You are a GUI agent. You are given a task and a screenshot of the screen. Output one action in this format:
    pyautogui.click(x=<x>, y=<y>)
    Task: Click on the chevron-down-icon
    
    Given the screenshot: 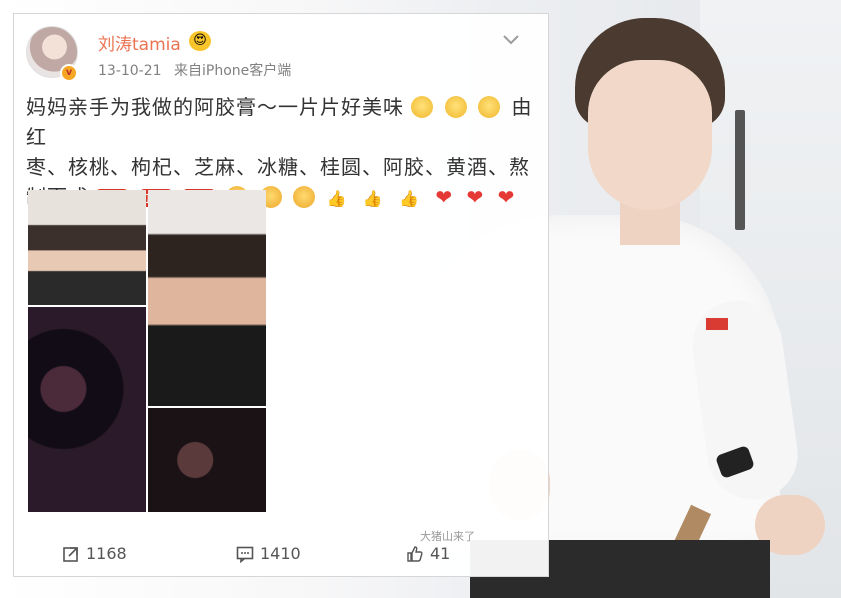 What is the action you would take?
    pyautogui.click(x=511, y=39)
    